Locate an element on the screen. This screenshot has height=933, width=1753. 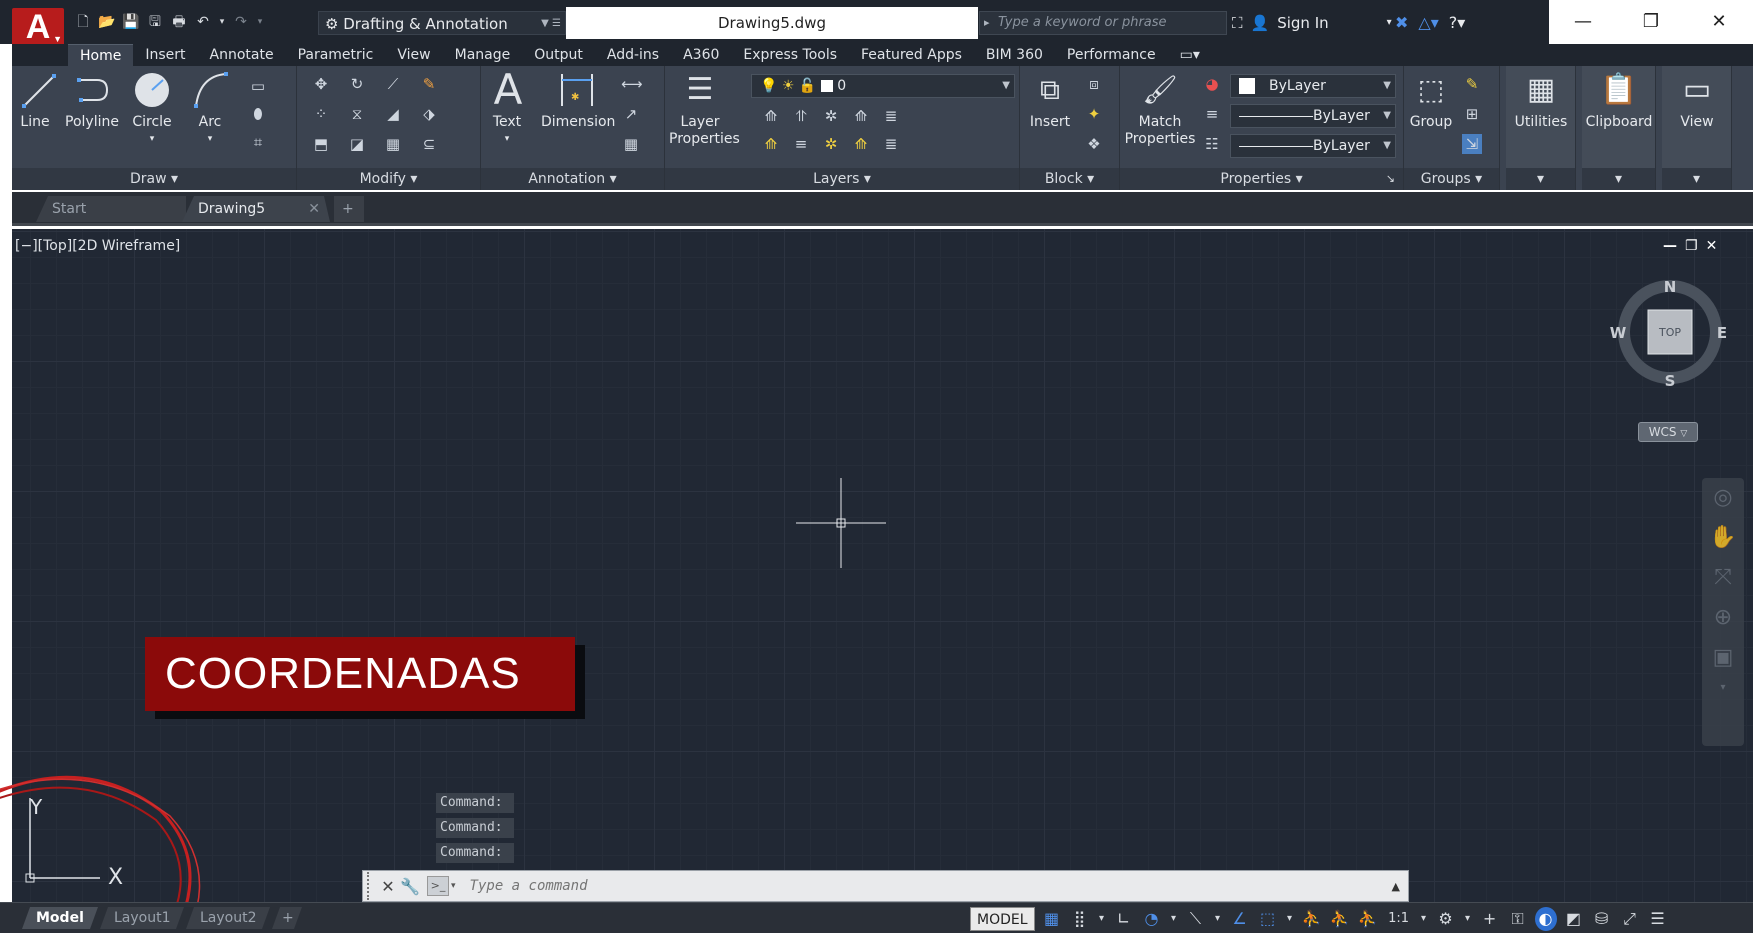
viewport-controls-label: [−][Top][2D Wireframe] is located at coordinates (97, 246).